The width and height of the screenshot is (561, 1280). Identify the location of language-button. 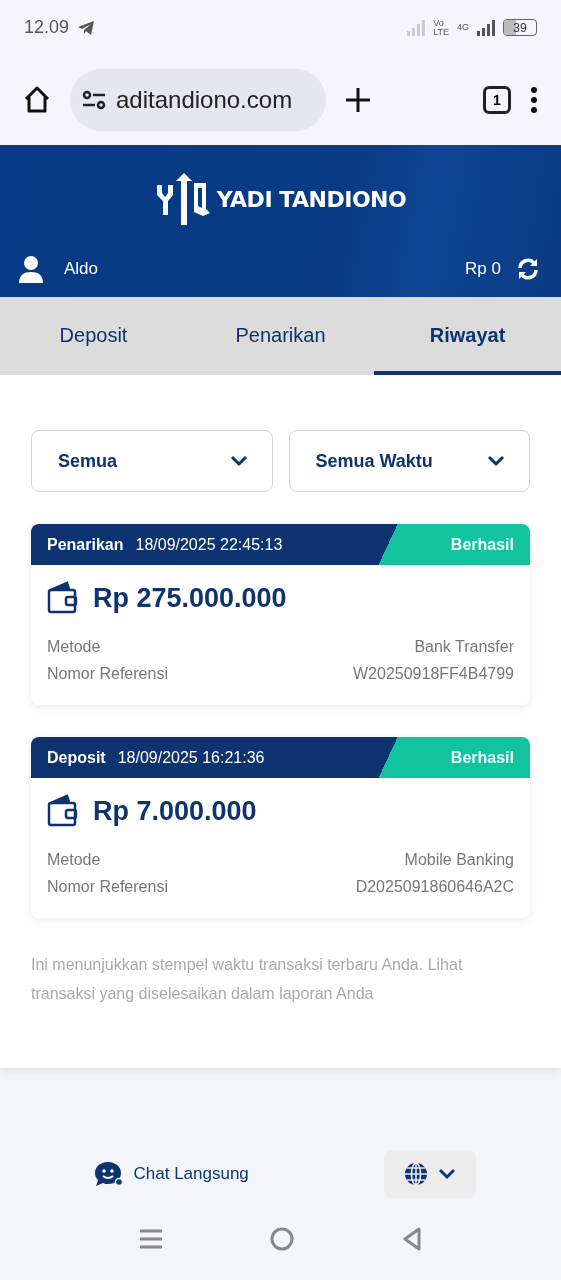
(429, 1174).